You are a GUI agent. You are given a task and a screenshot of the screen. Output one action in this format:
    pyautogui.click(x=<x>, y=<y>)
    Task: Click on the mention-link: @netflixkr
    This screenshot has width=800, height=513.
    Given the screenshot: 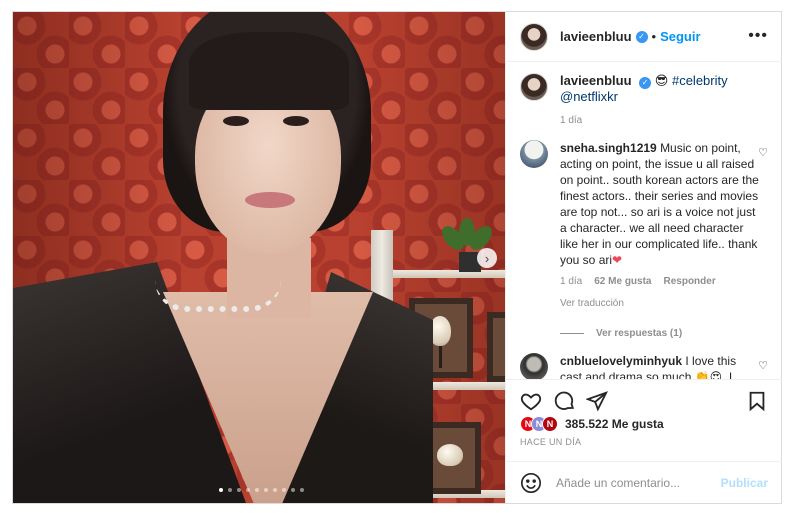 What is the action you would take?
    pyautogui.click(x=589, y=96)
    